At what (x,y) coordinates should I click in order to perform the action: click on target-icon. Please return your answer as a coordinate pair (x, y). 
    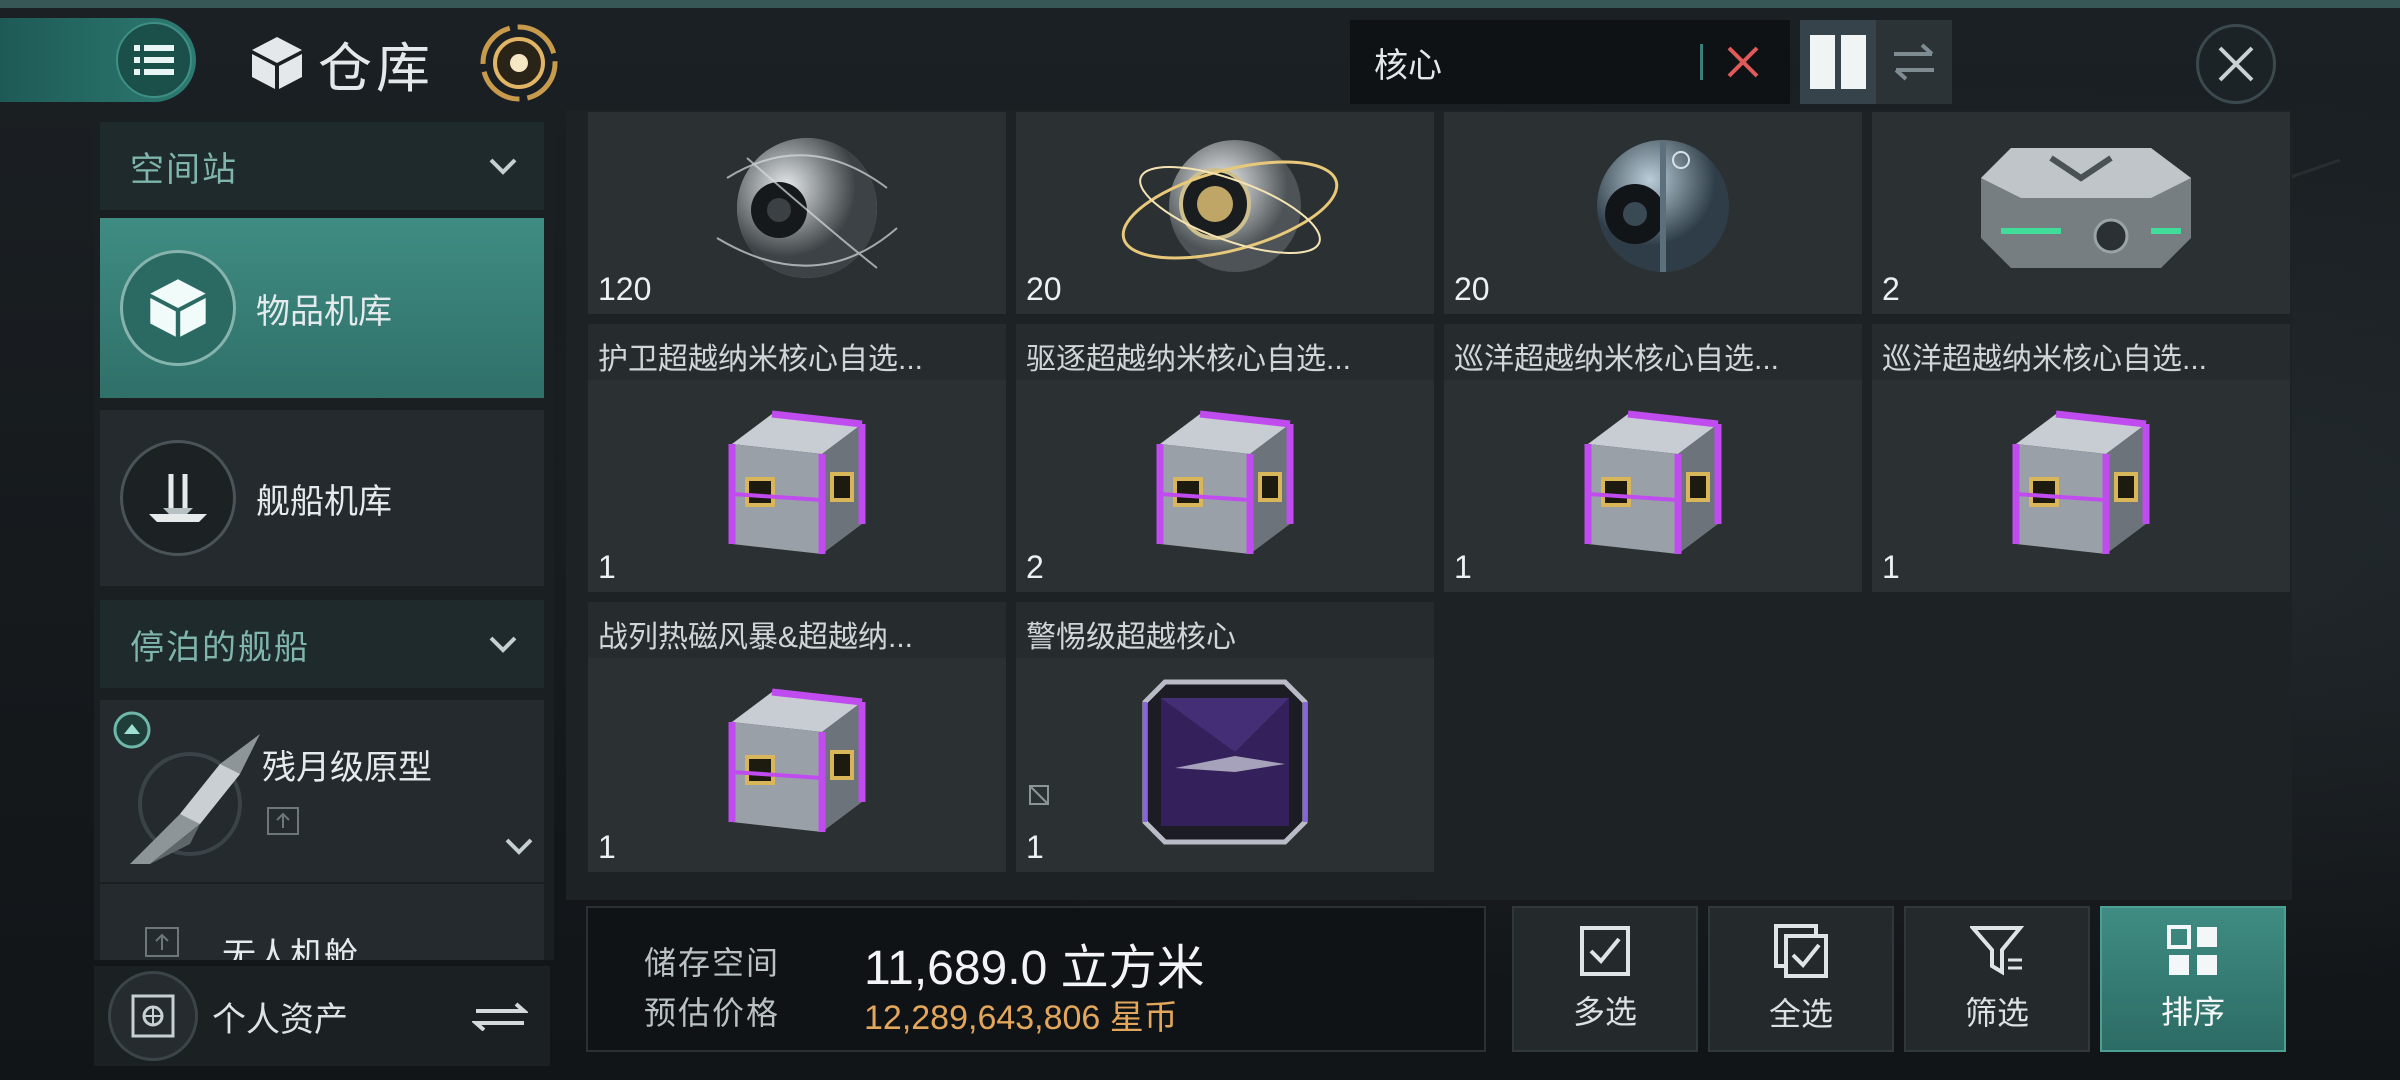
    Looking at the image, I should click on (519, 63).